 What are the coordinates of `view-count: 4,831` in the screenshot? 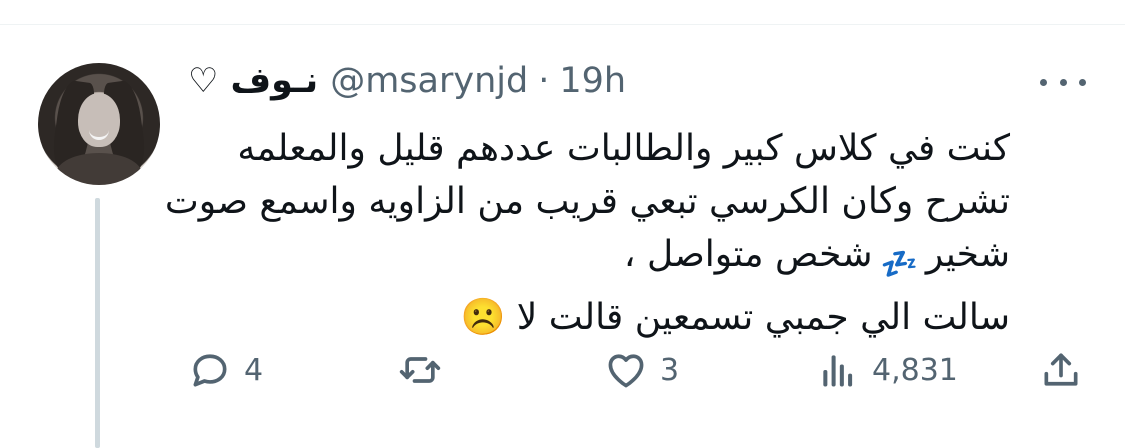 It's located at (915, 370).